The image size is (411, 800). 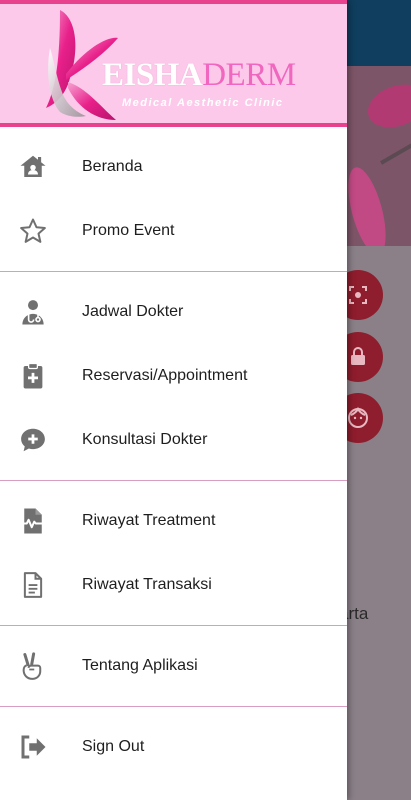 What do you see at coordinates (128, 230) in the screenshot?
I see `menu-label: Promo Event` at bounding box center [128, 230].